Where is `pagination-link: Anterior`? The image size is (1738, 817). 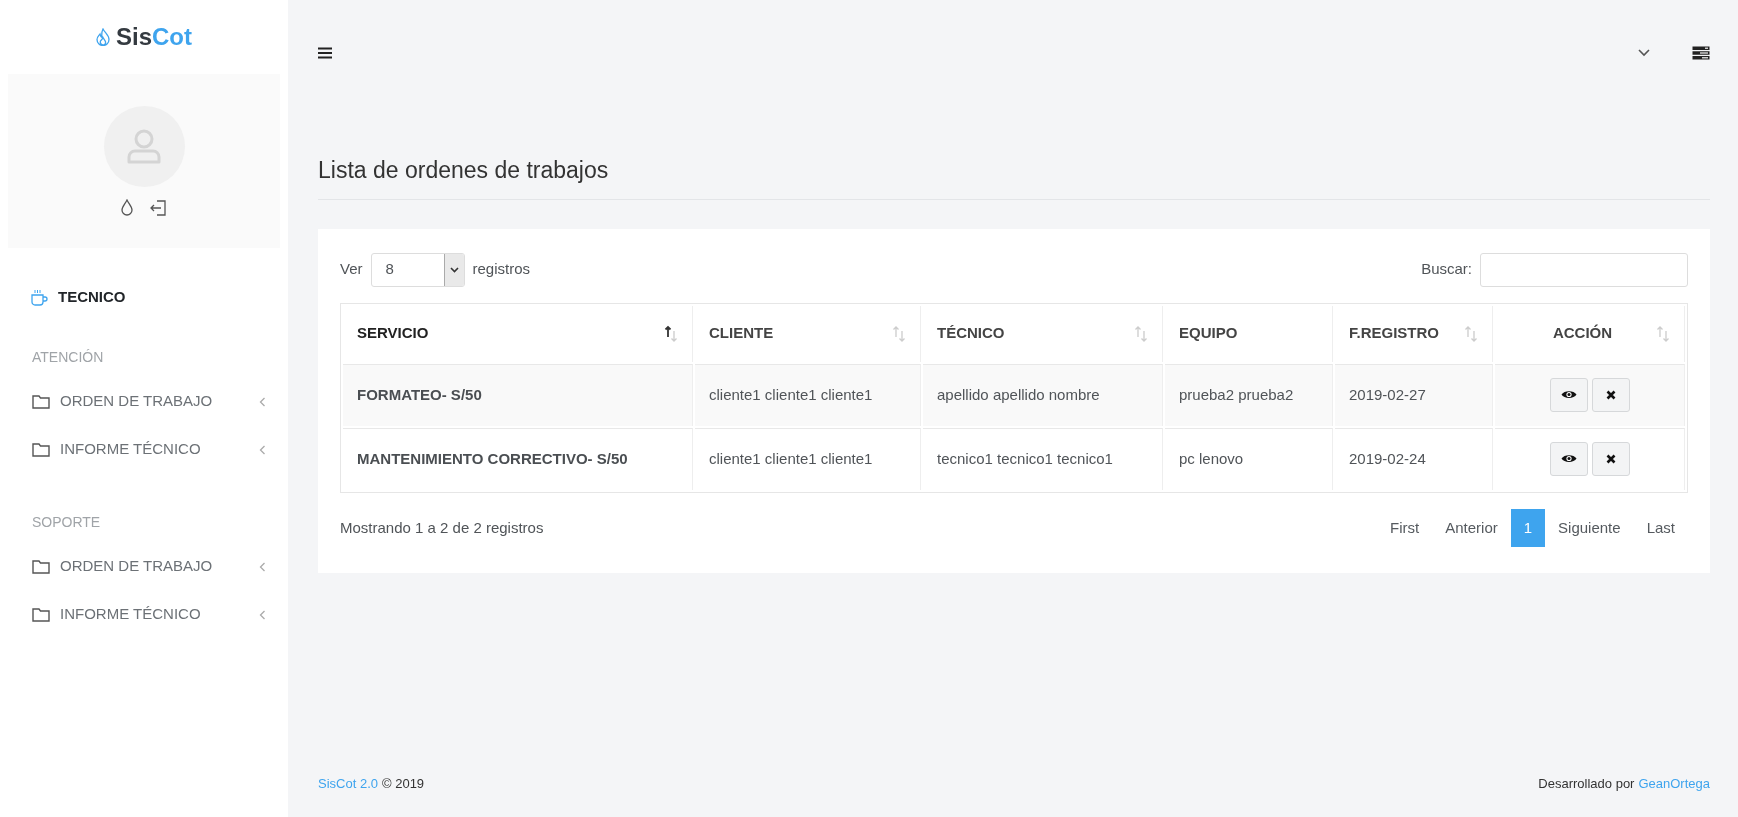 pagination-link: Anterior is located at coordinates (1471, 528).